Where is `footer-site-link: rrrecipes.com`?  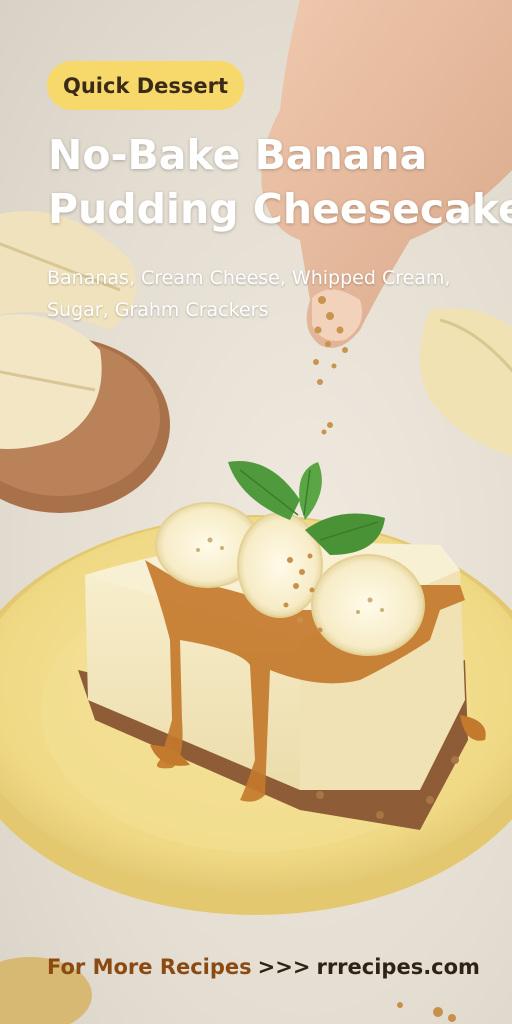
footer-site-link: rrrecipes.com is located at coordinates (397, 967).